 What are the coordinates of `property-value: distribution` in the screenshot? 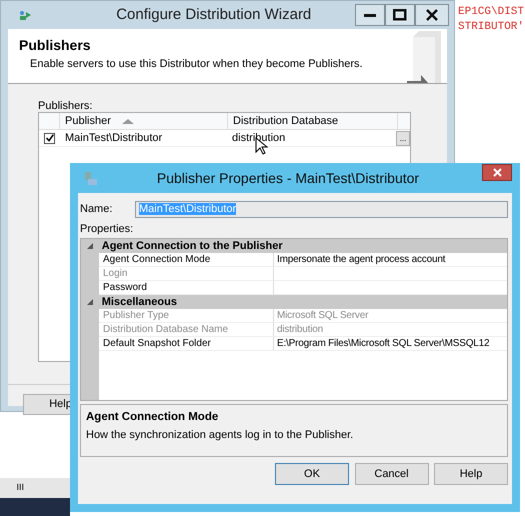 It's located at (390, 330).